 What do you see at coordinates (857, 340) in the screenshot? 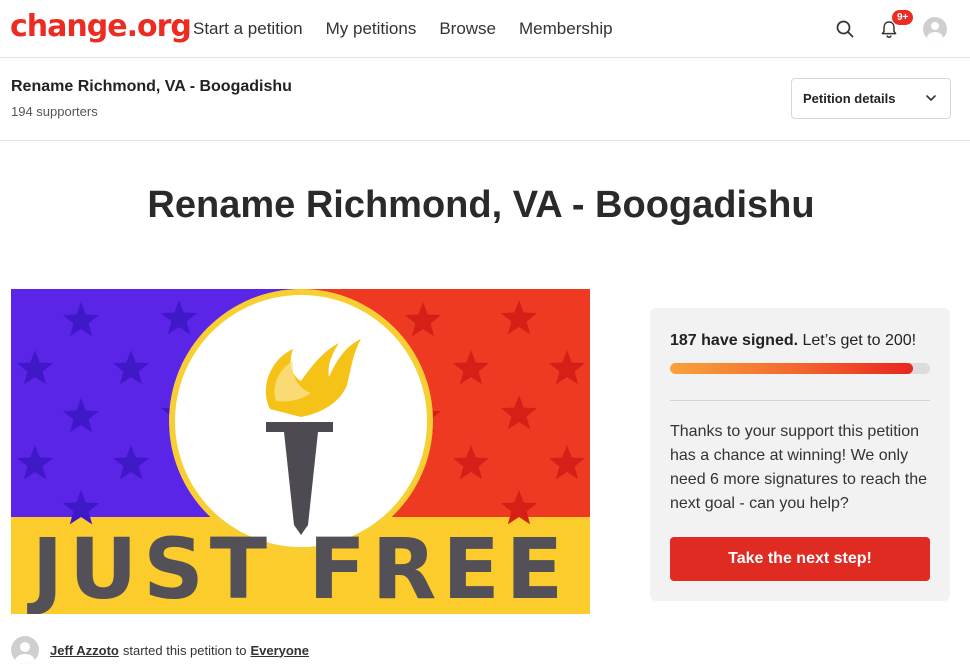
I see `signature-goal-text: Let’s get to 200!` at bounding box center [857, 340].